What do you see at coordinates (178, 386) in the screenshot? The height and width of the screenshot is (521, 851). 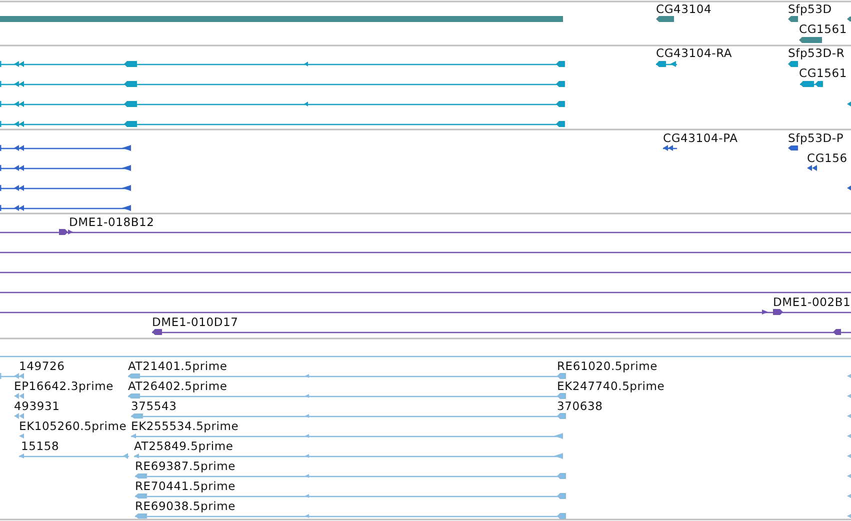 I see `feature-label: AT26402.5prime` at bounding box center [178, 386].